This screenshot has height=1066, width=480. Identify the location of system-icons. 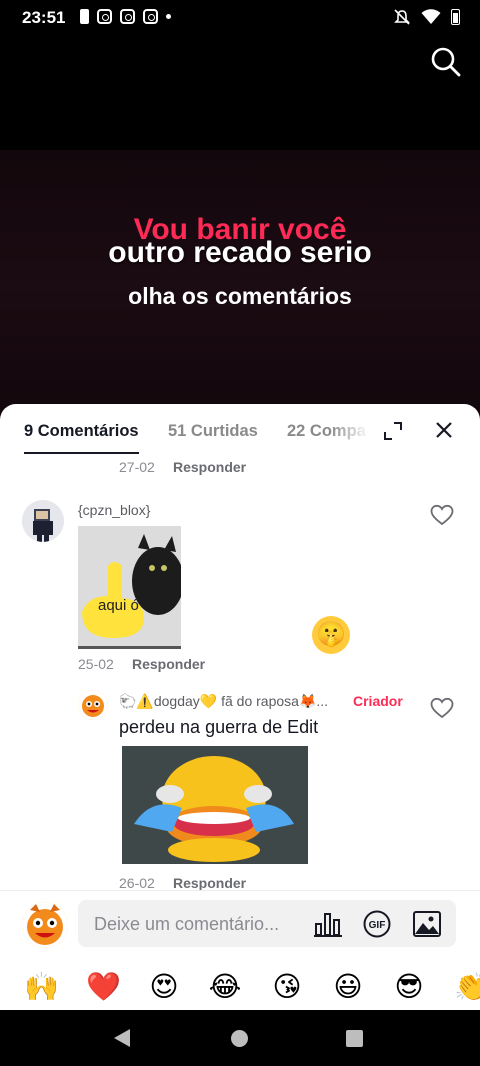
(426, 17).